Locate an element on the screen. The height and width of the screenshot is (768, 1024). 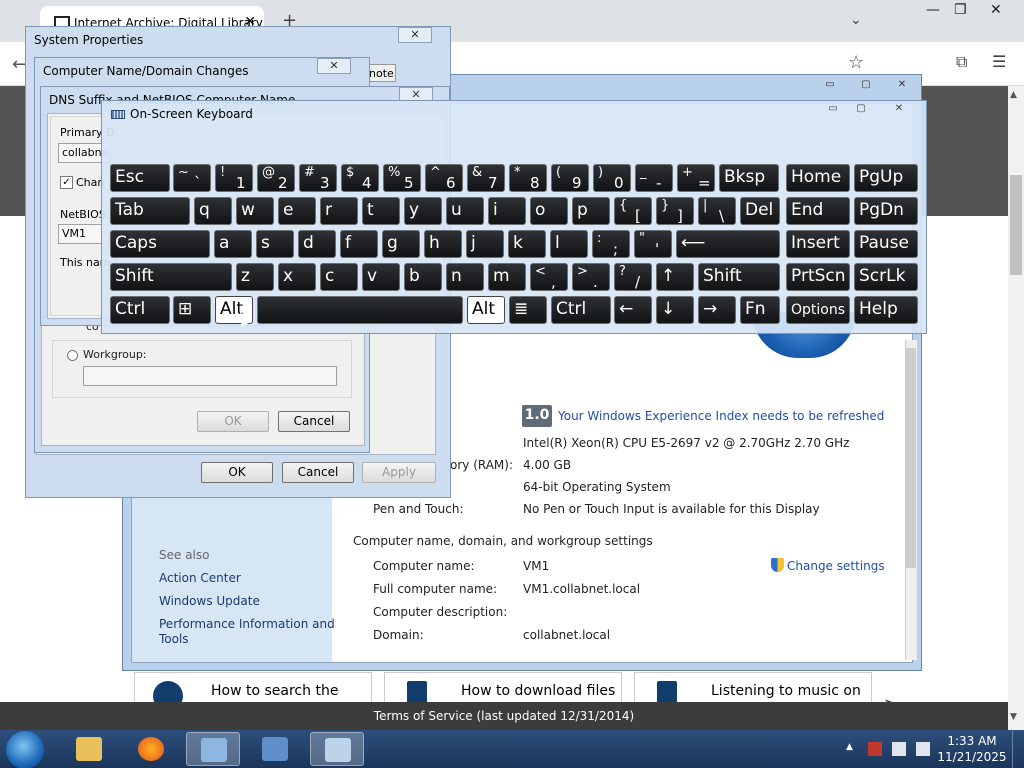
key-r0k7: ^ 6 is located at coordinates (444, 178).